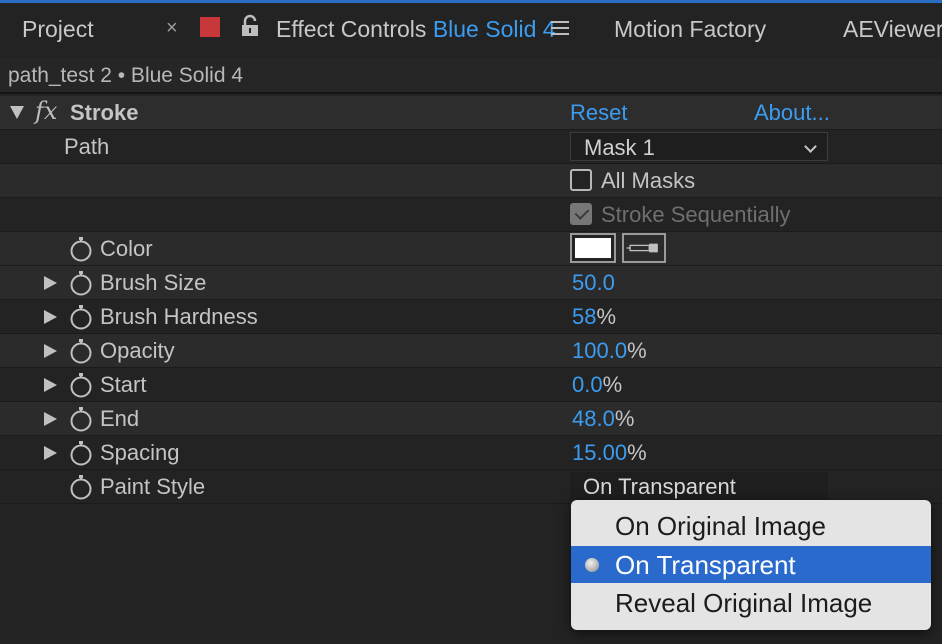 The image size is (942, 644). Describe the element at coordinates (126, 248) in the screenshot. I see `color-label: Color` at that location.